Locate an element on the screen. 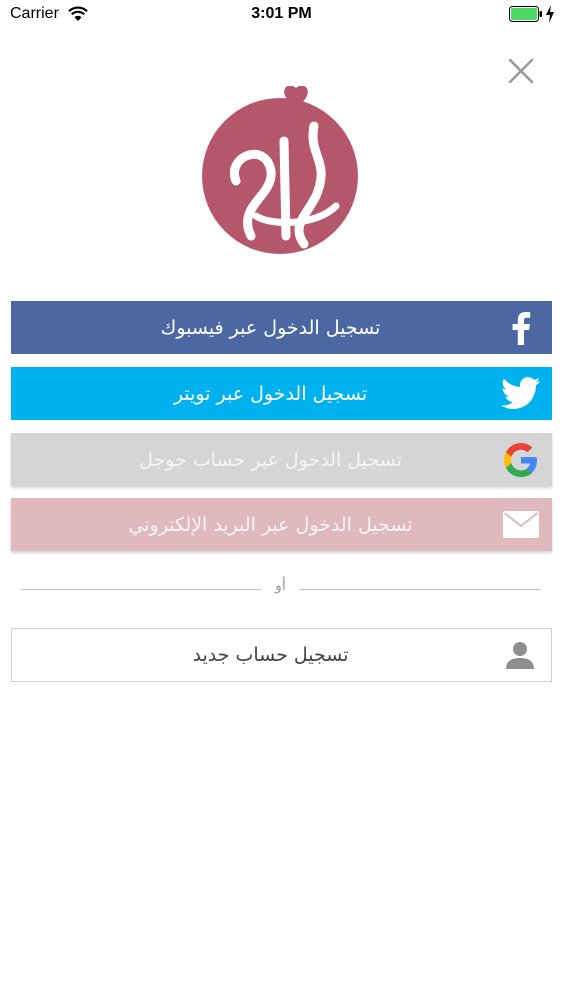 The width and height of the screenshot is (563, 1000). mail-icon is located at coordinates (521, 524).